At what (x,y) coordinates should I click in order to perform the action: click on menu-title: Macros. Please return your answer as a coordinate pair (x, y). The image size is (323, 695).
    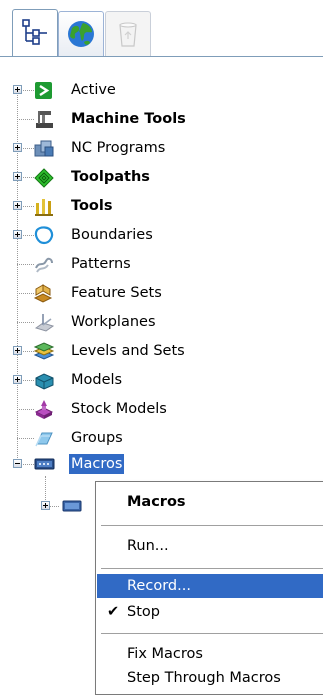
    Looking at the image, I should click on (156, 502).